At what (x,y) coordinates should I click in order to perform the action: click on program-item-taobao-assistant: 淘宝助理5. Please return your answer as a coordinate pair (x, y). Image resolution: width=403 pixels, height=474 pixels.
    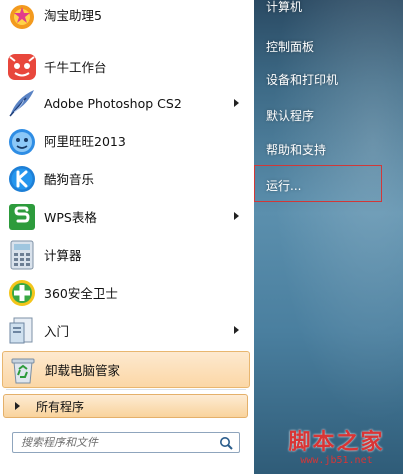
    Looking at the image, I should click on (126, 16).